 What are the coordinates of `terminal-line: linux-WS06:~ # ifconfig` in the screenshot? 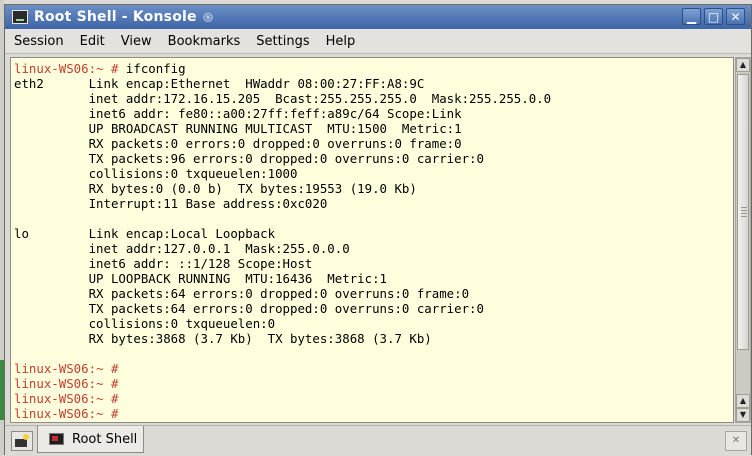 It's located at (100, 68).